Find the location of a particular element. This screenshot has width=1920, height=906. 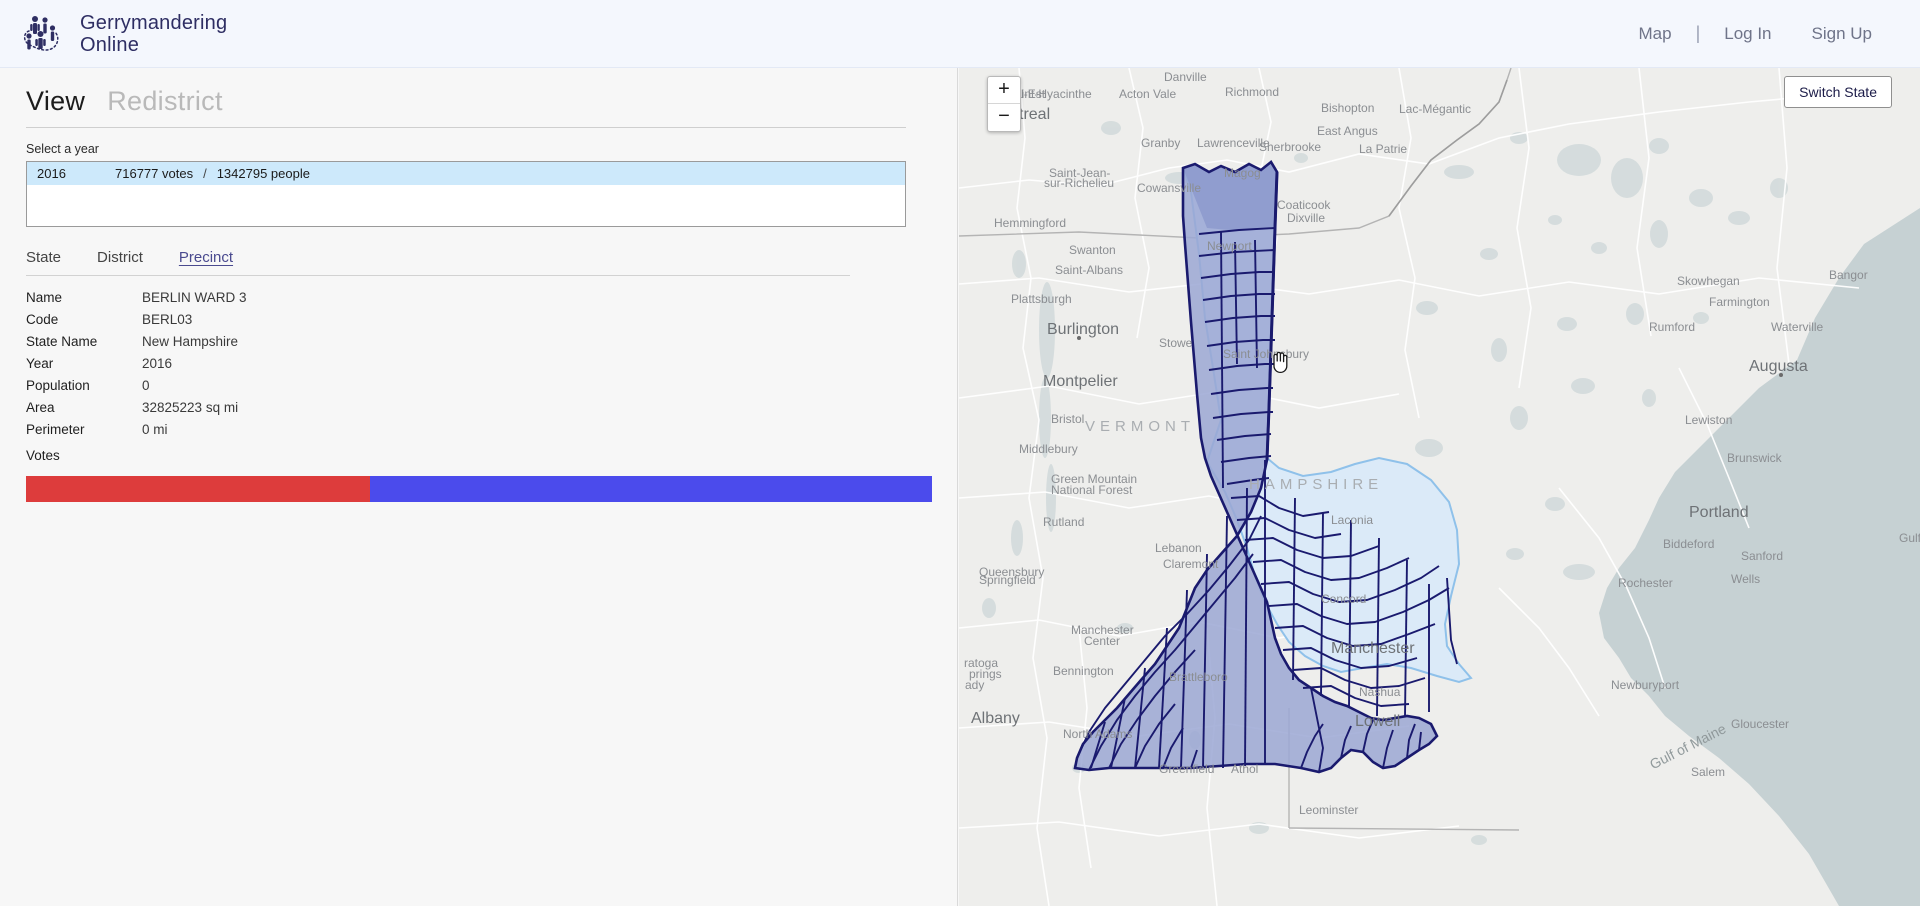

votes-block: Votes is located at coordinates (479, 475).